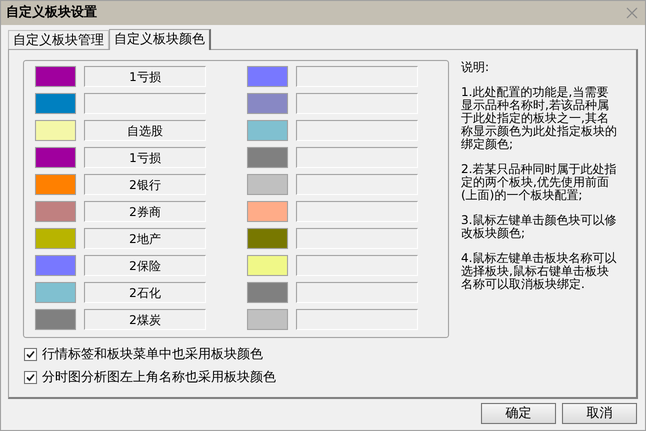 The height and width of the screenshot is (431, 646). Describe the element at coordinates (145, 184) in the screenshot. I see `block-name-field: 2银行` at that location.